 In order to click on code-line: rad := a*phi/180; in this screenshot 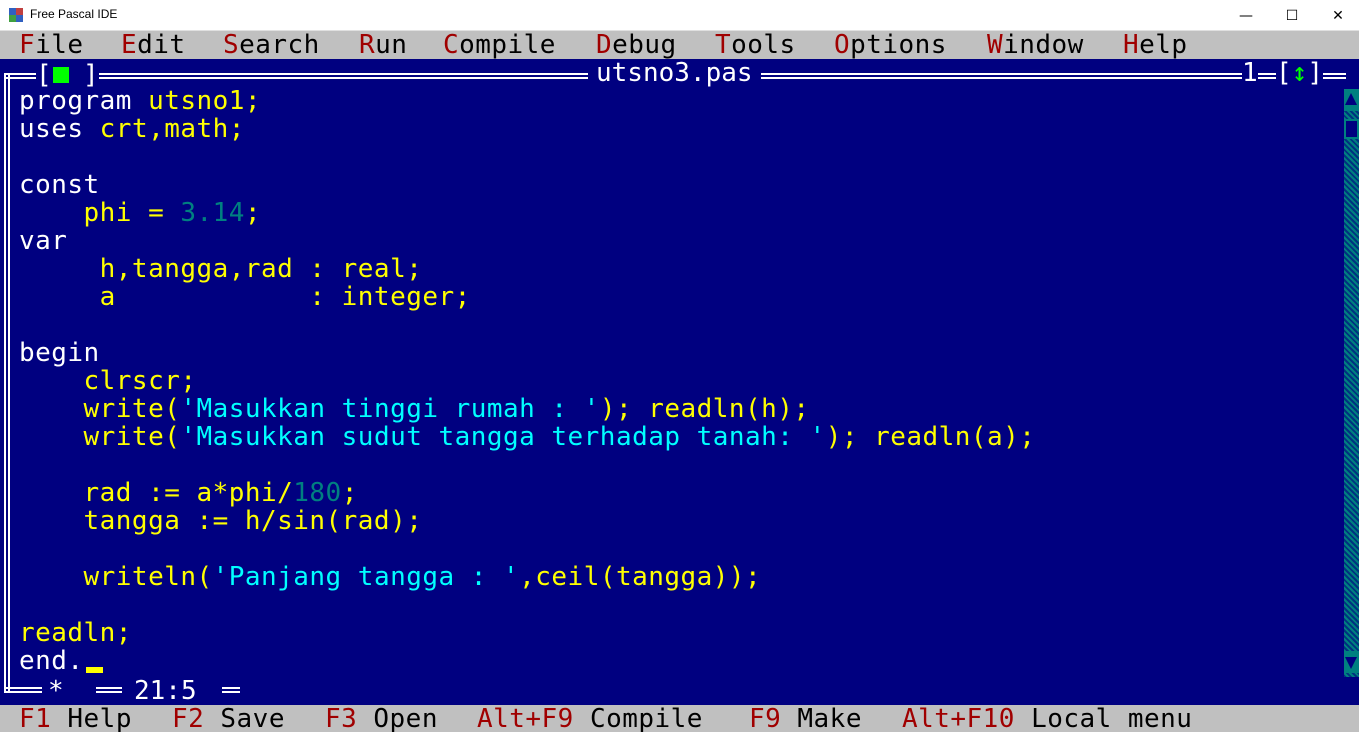, I will do `click(188, 493)`.